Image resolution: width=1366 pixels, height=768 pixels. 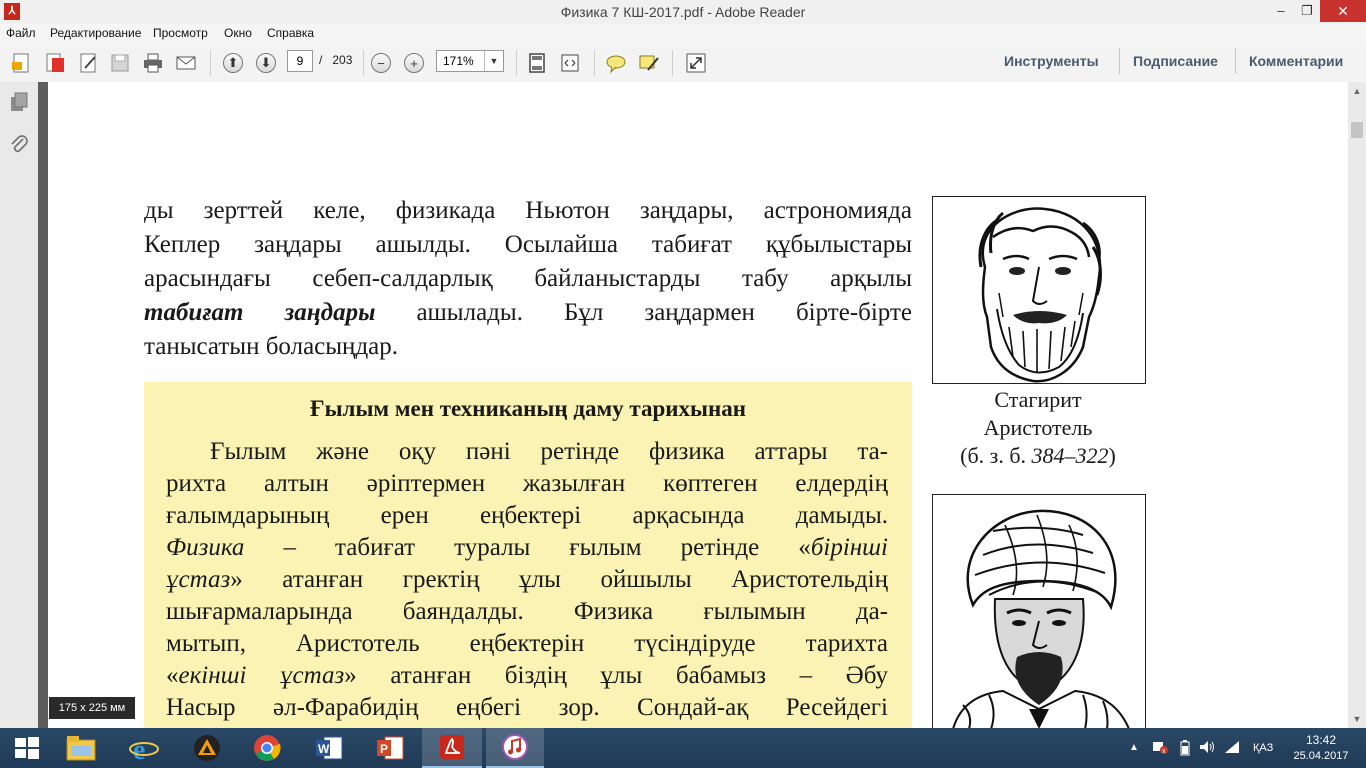 I want to click on caption-line: (б. з. б. 384–322), so click(x=1038, y=456).